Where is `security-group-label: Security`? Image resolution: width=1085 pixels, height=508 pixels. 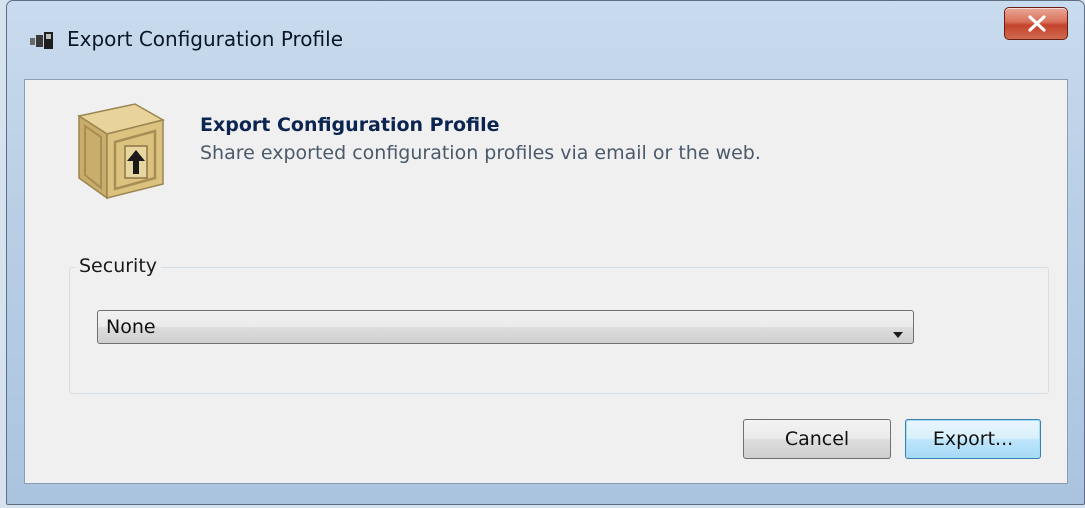
security-group-label: Security is located at coordinates (118, 266).